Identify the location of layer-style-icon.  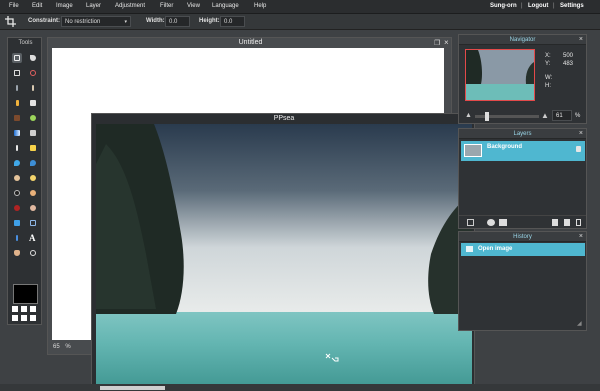
(503, 222).